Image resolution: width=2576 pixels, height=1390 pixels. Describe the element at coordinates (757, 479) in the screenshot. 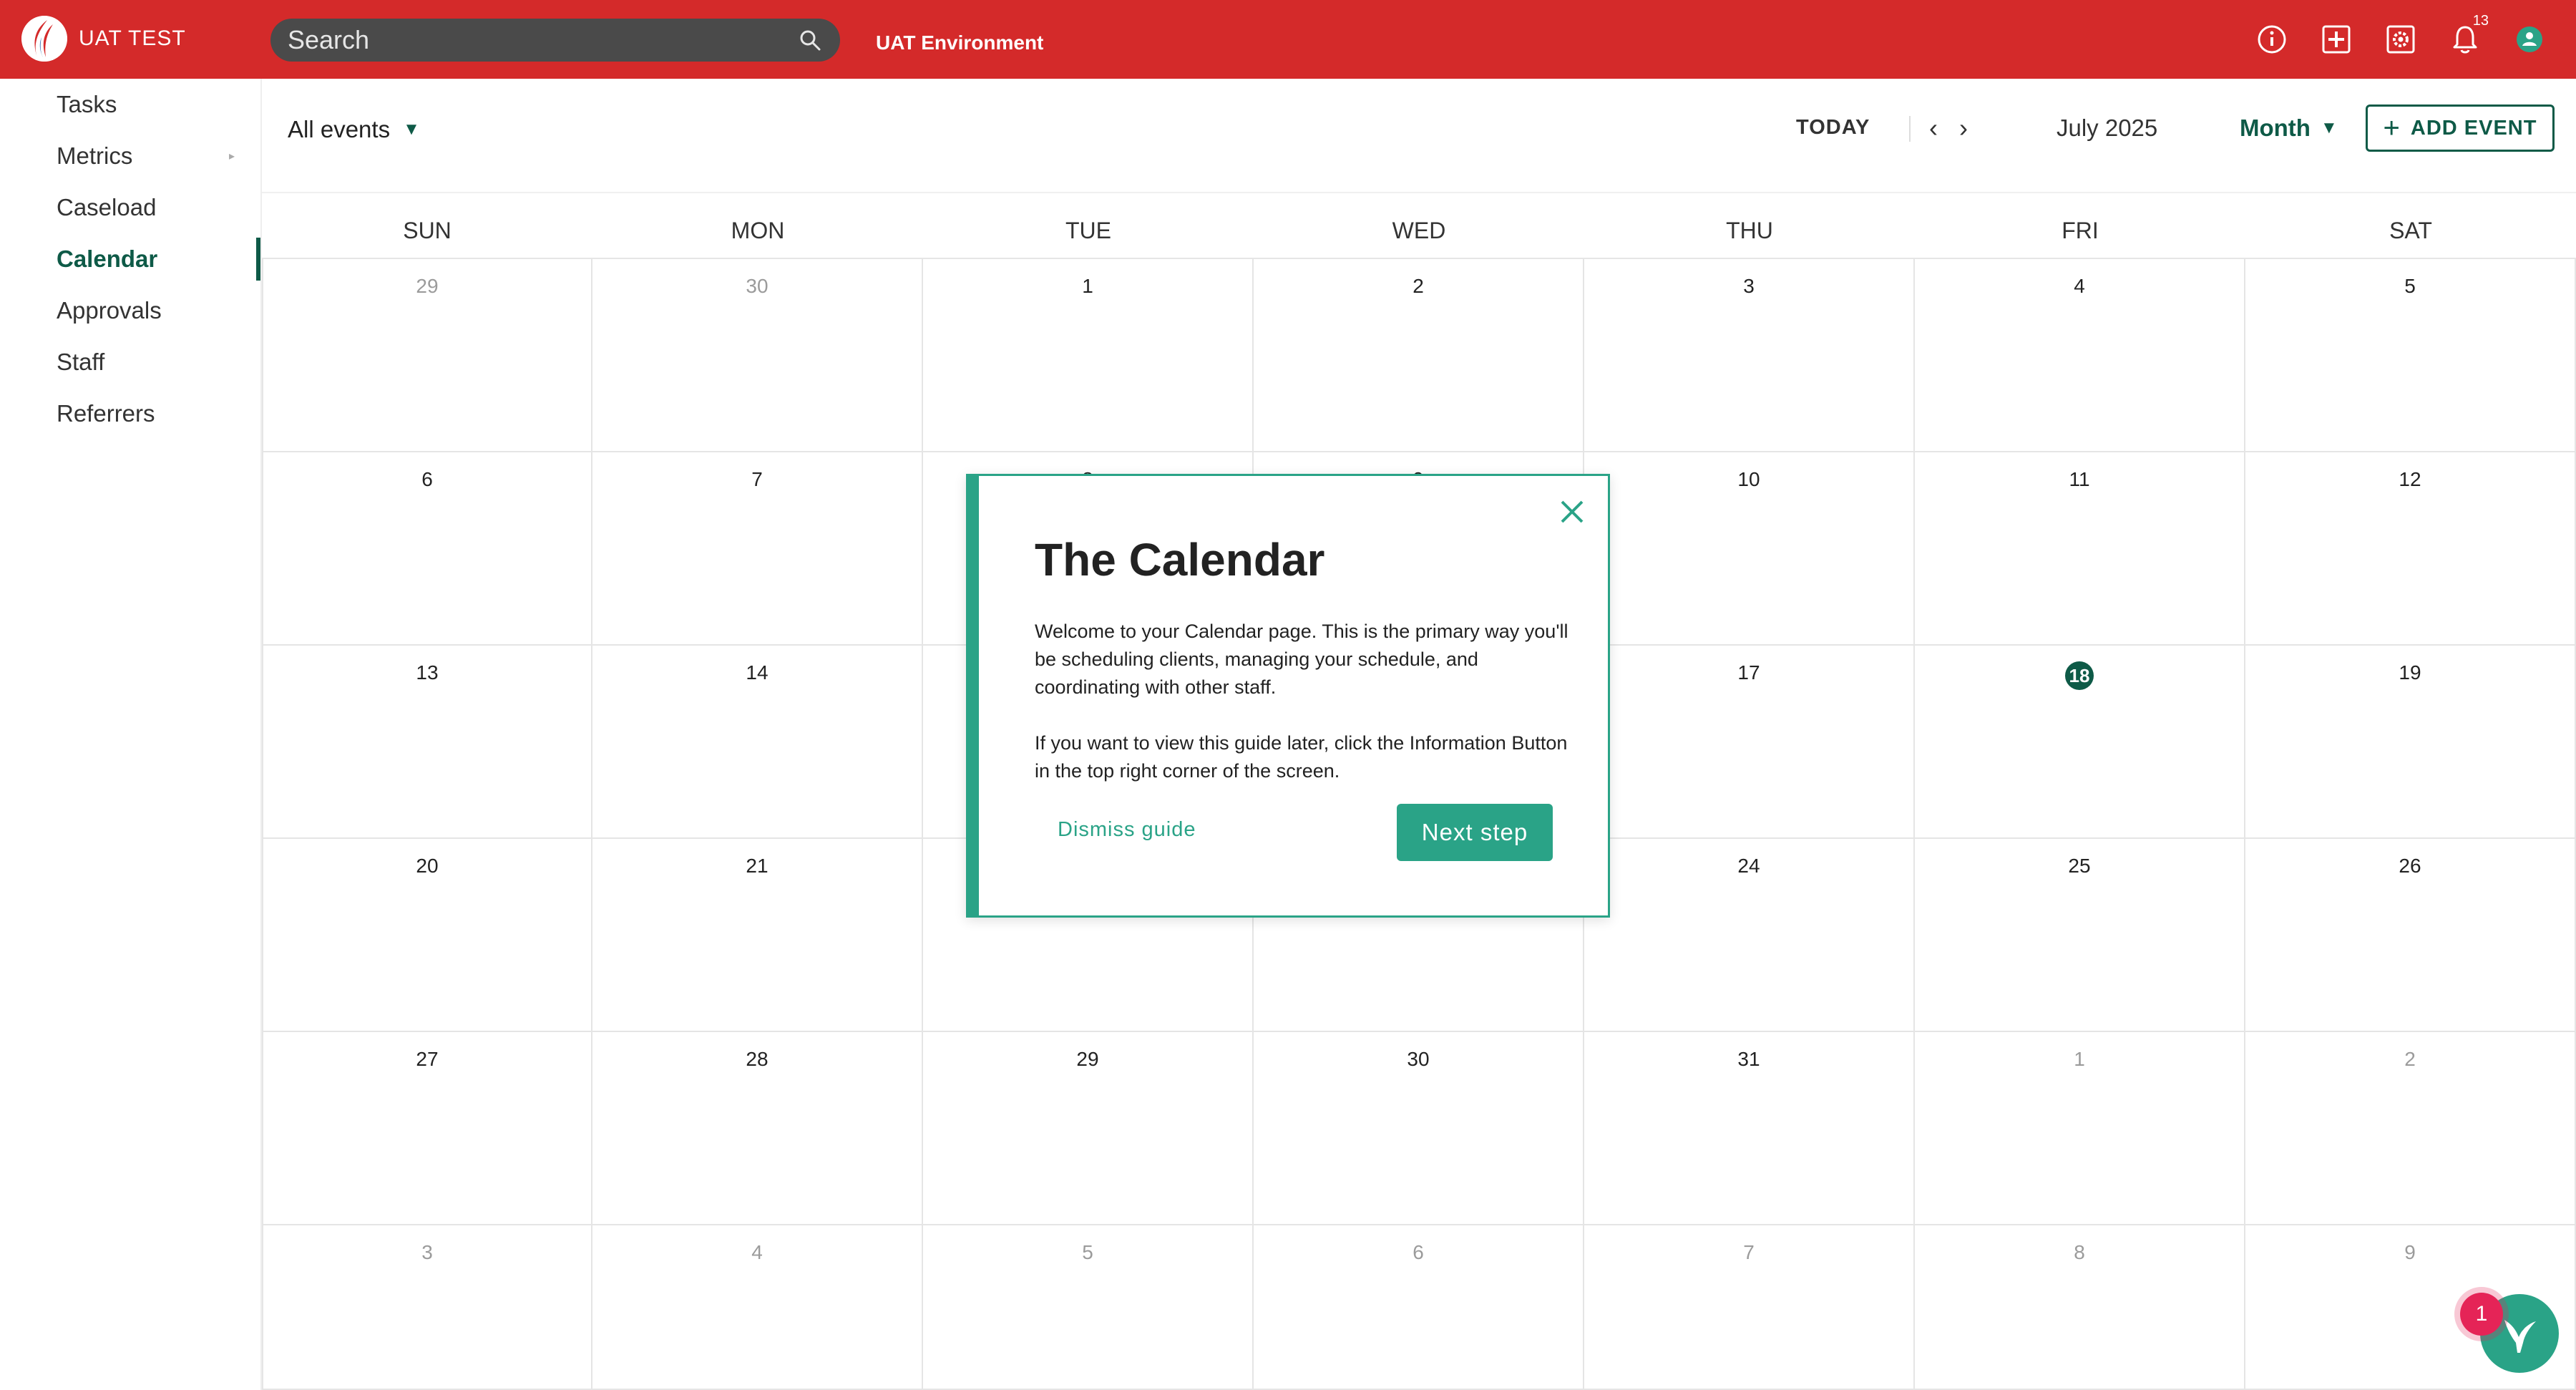

I see `day-number: 7` at that location.